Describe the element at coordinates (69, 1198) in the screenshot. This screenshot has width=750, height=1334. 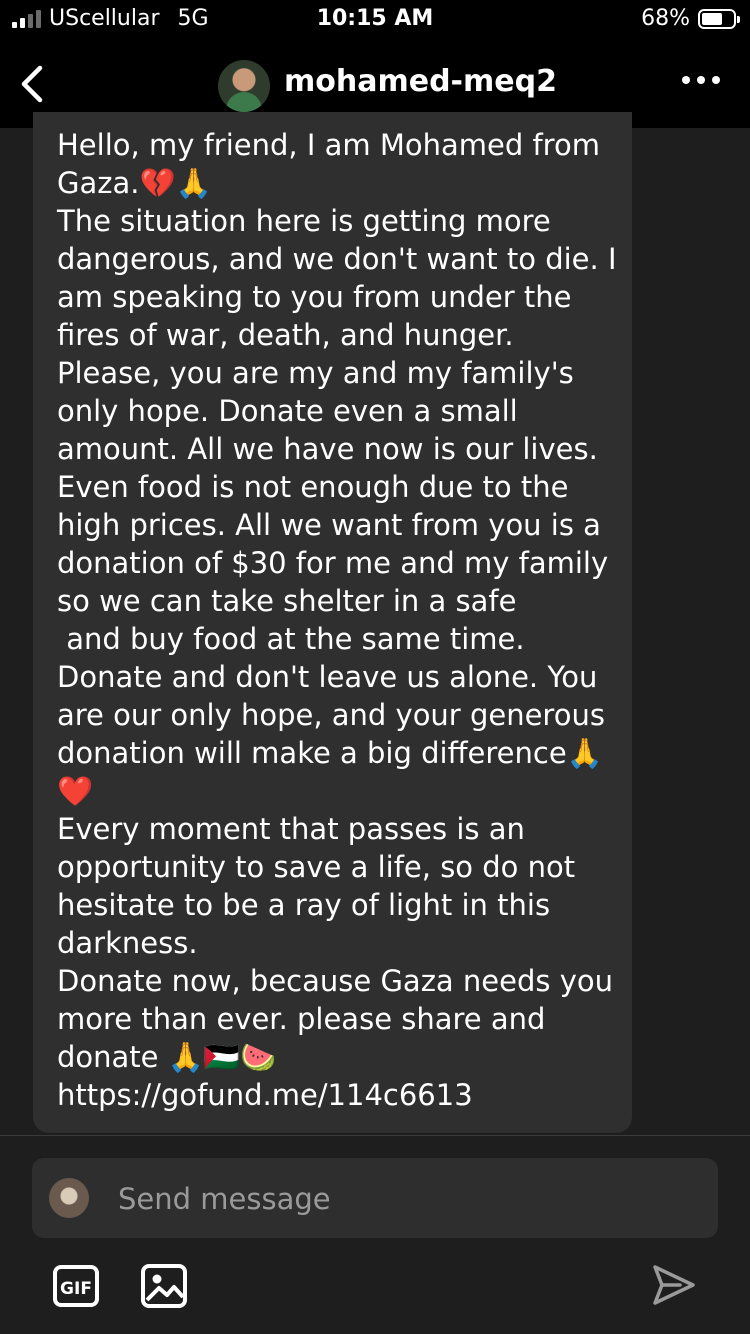
I see `user-avatar` at that location.